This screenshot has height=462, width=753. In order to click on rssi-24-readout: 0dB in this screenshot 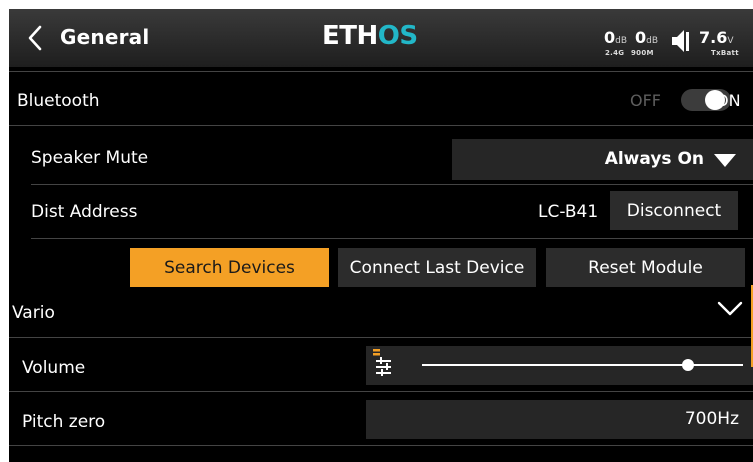, I will do `click(616, 37)`.